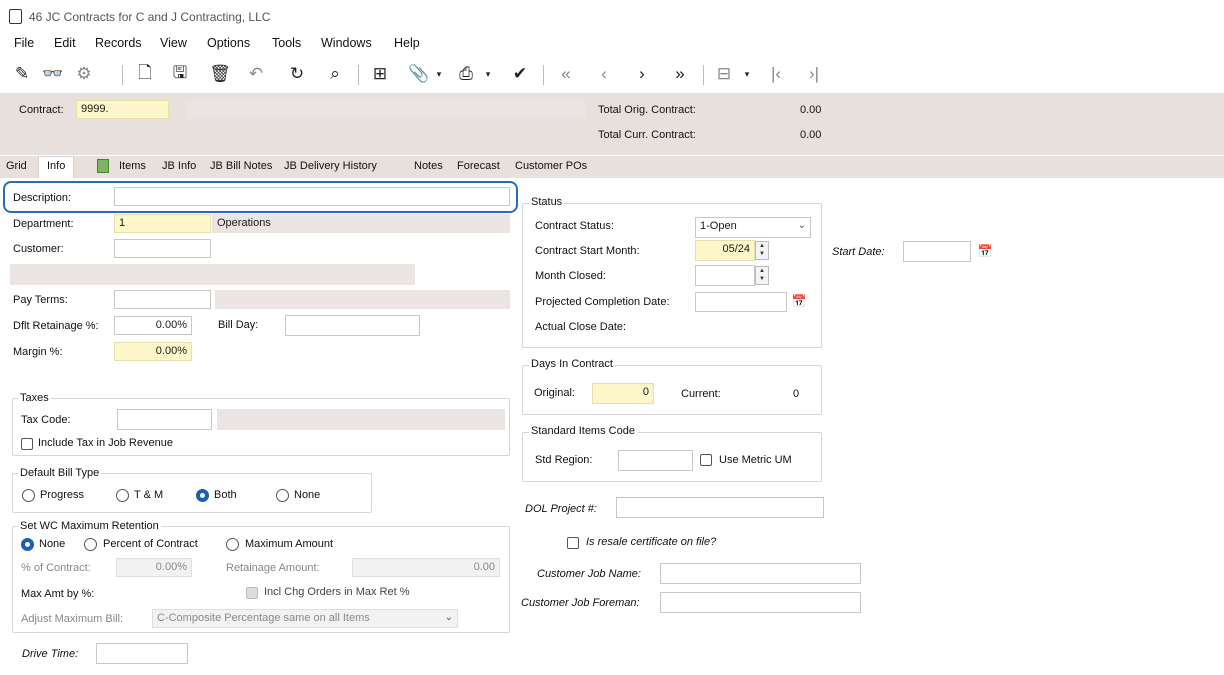  I want to click on delete-icon: 🗑, so click(220, 74).